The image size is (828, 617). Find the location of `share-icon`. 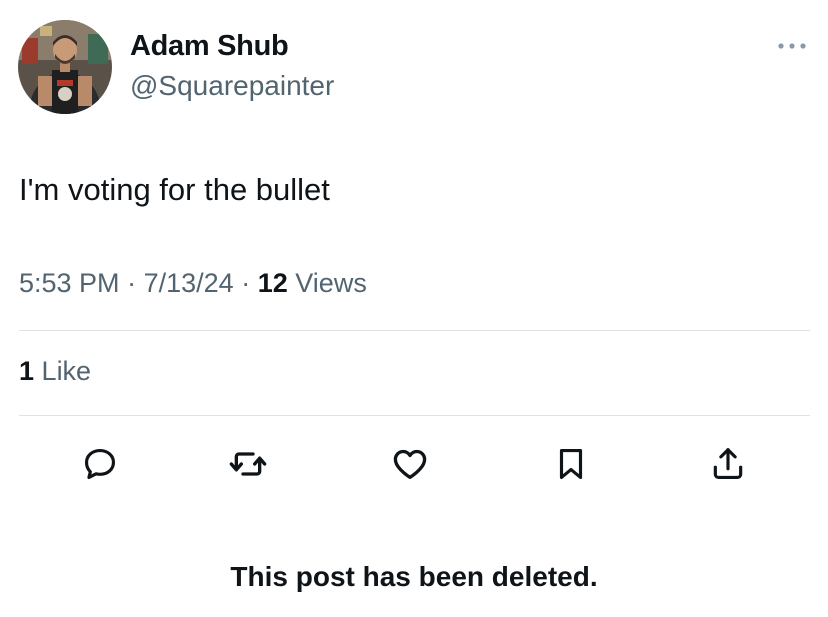

share-icon is located at coordinates (728, 464).